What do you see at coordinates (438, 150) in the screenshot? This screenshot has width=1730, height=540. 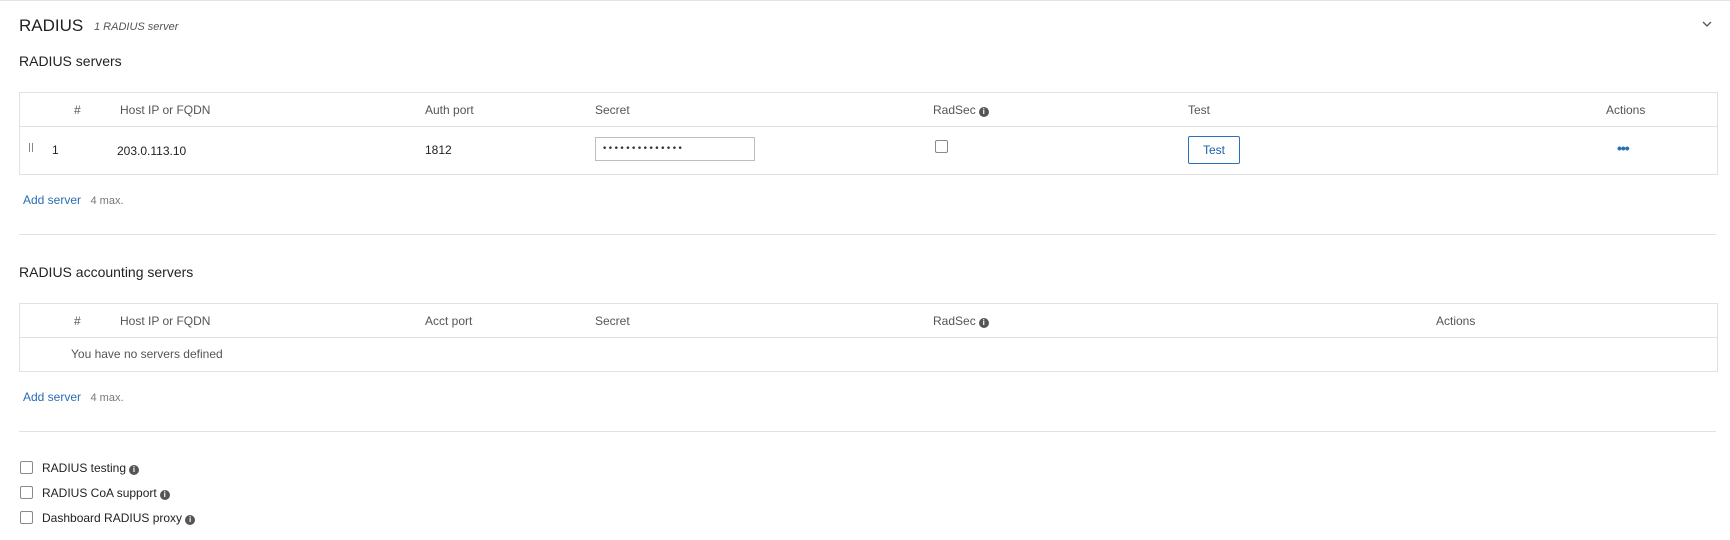 I see `auth-port-value: 1812` at bounding box center [438, 150].